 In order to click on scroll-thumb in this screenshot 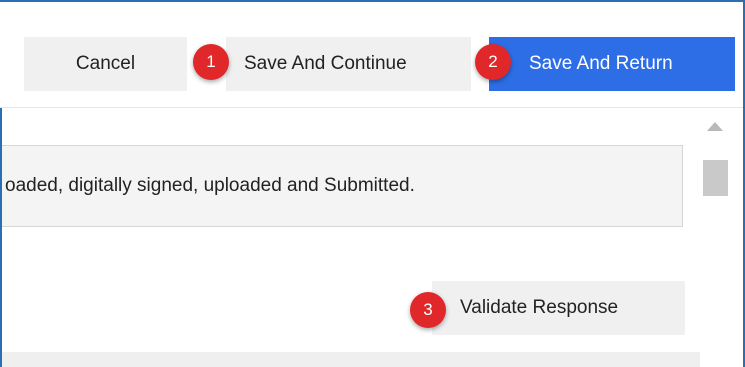, I will do `click(715, 178)`.